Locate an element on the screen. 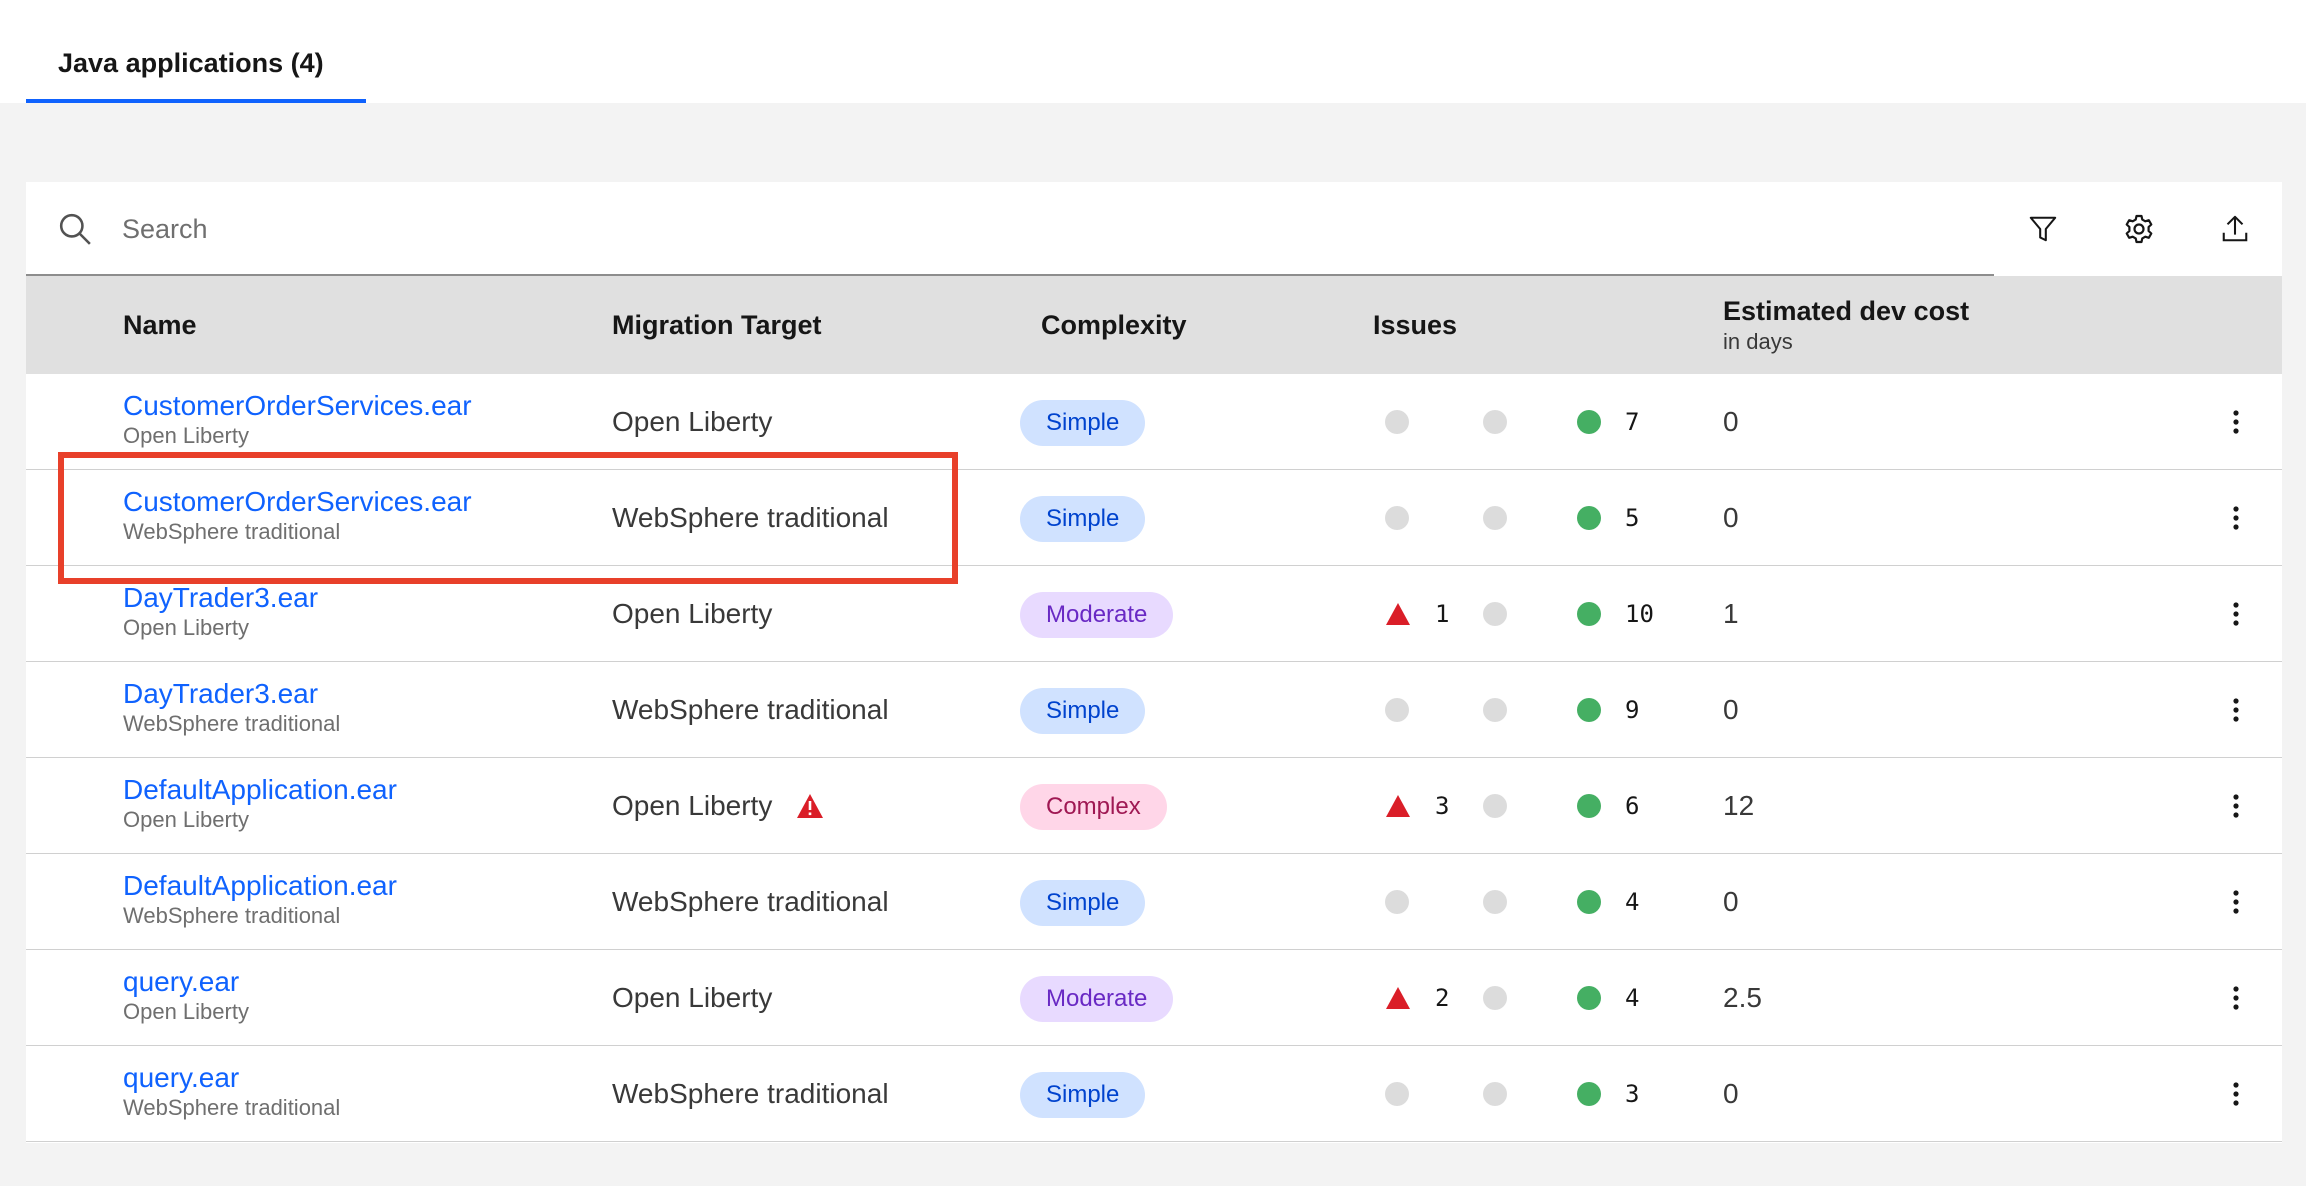  tab-java-applications: Java applications (4) is located at coordinates (196, 51).